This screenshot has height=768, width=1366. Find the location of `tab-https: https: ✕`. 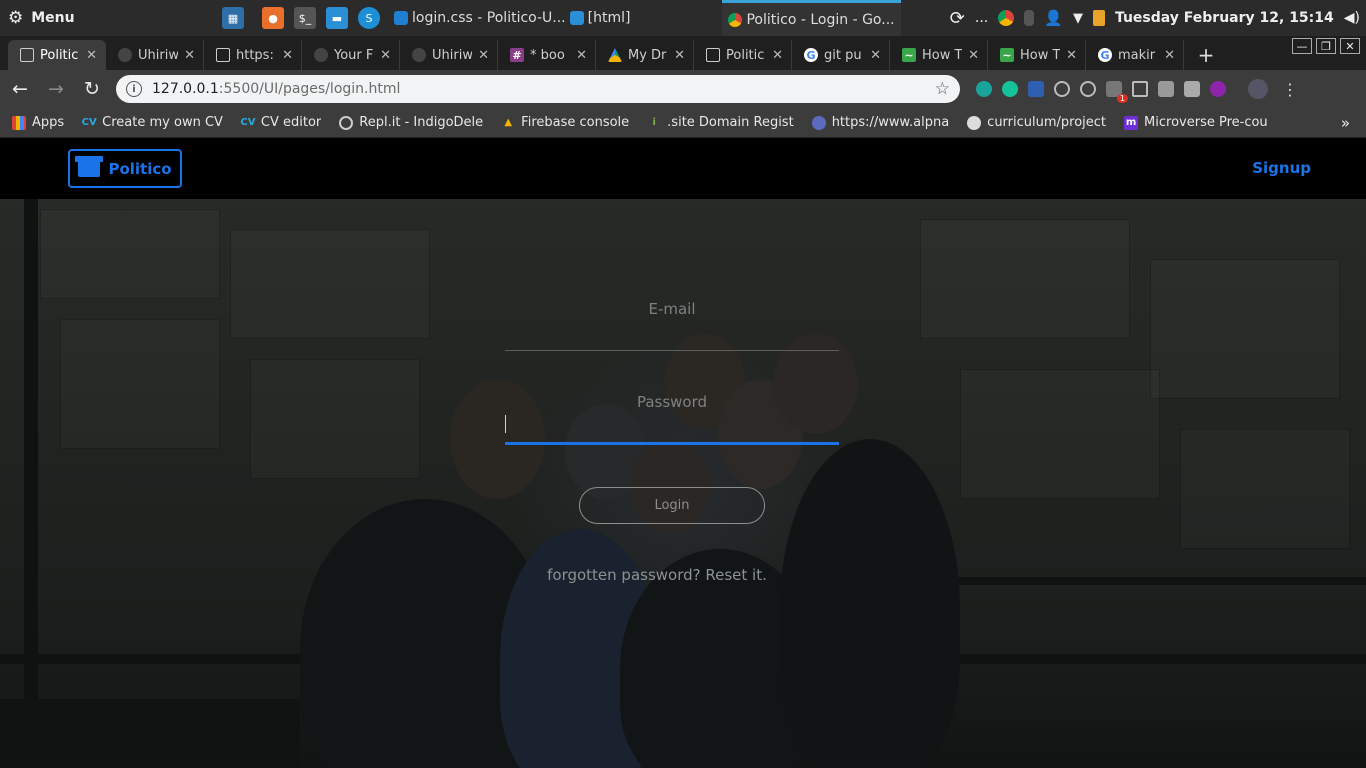

tab-https: https: ✕ is located at coordinates (253, 55).